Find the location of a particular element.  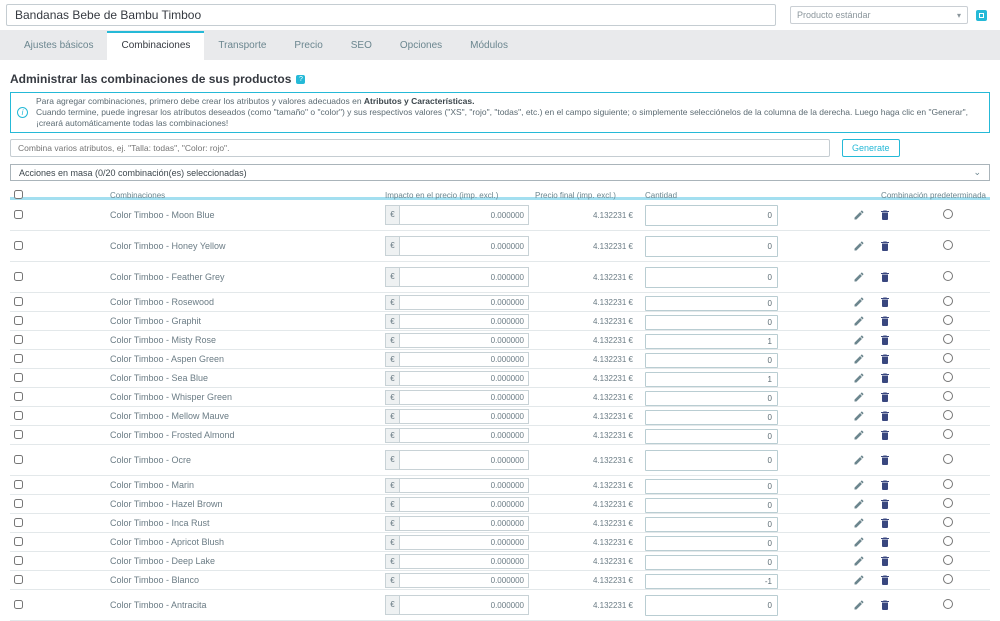

tab-m-dulos: Módulos is located at coordinates (489, 46).